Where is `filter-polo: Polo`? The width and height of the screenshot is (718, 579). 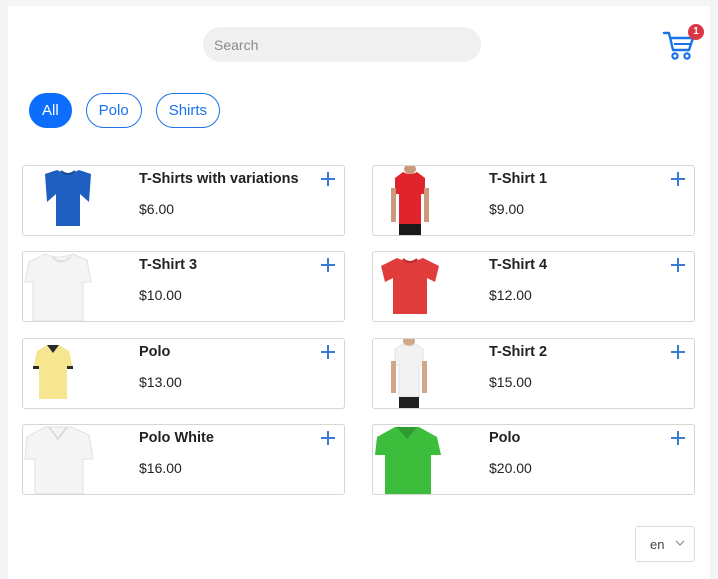 filter-polo: Polo is located at coordinates (113, 110).